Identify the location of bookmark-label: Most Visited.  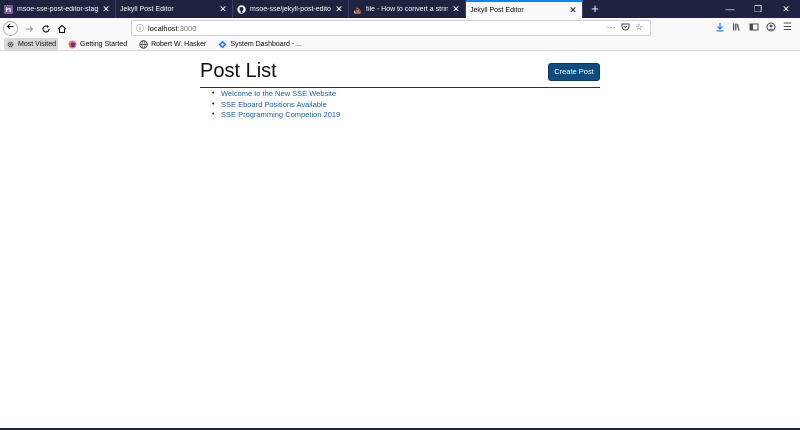
(37, 44).